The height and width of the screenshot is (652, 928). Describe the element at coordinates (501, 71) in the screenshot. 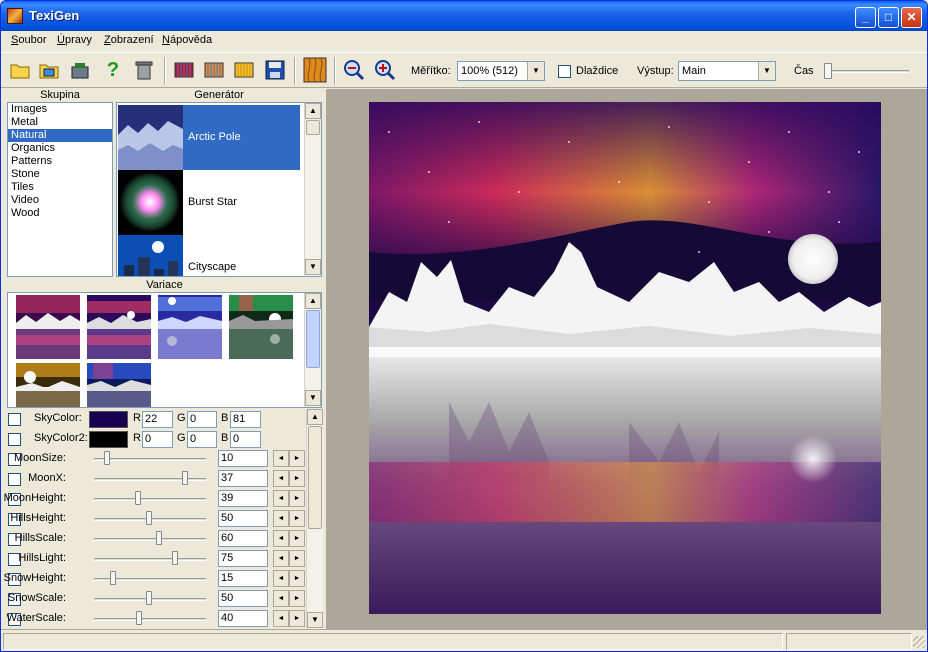

I see `scale-select: 100% (512) ▼` at that location.